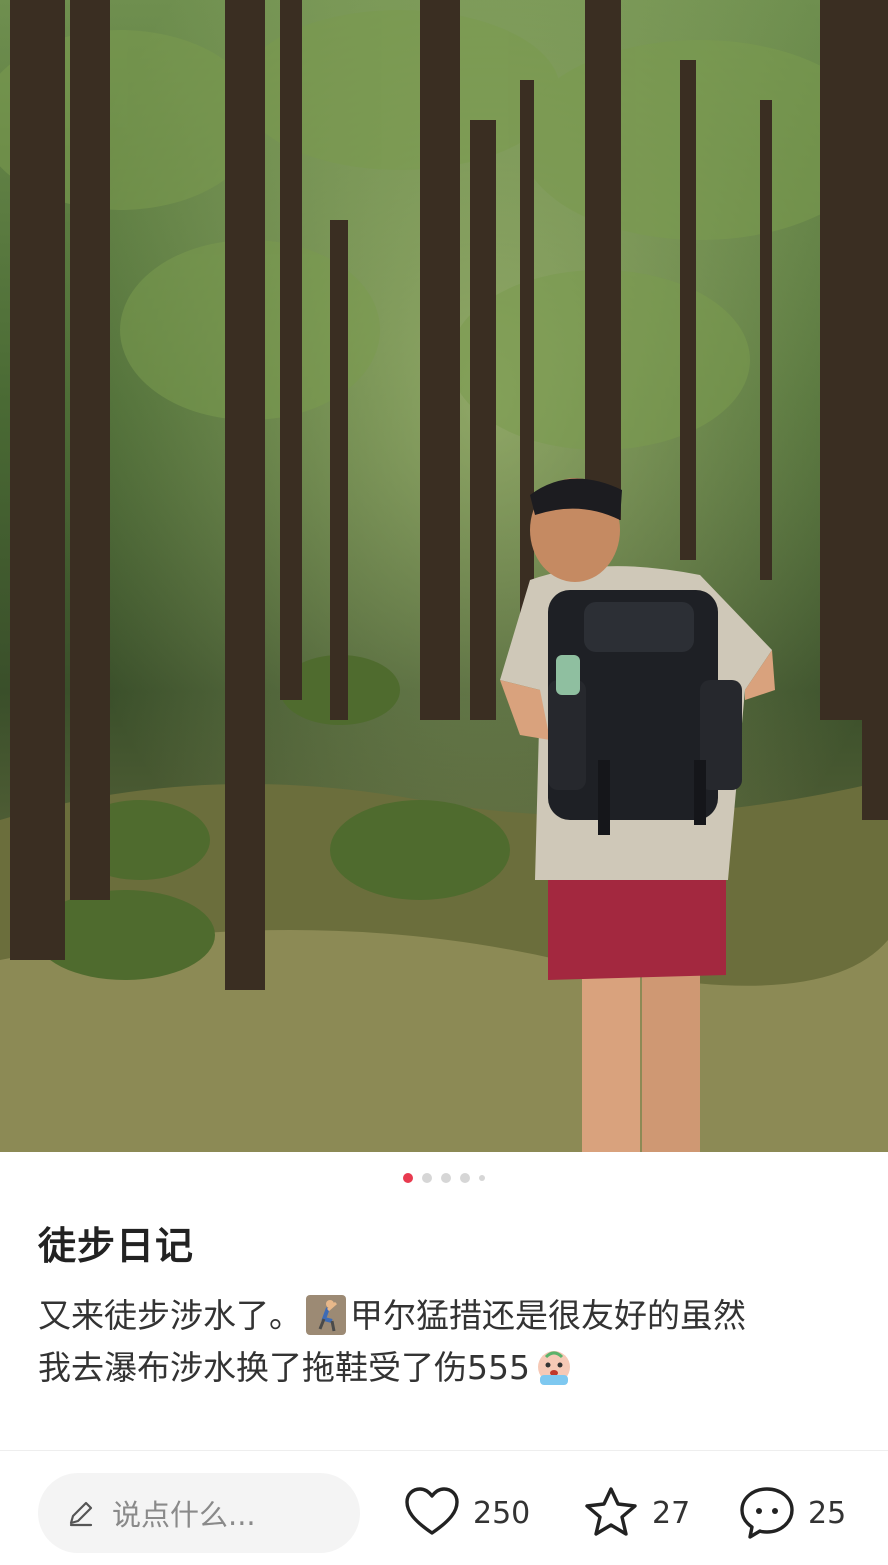 The width and height of the screenshot is (888, 1565). I want to click on post-body-text-3: 我去瀑布涉水换了拖鞋受了伤555, so click(284, 1367).